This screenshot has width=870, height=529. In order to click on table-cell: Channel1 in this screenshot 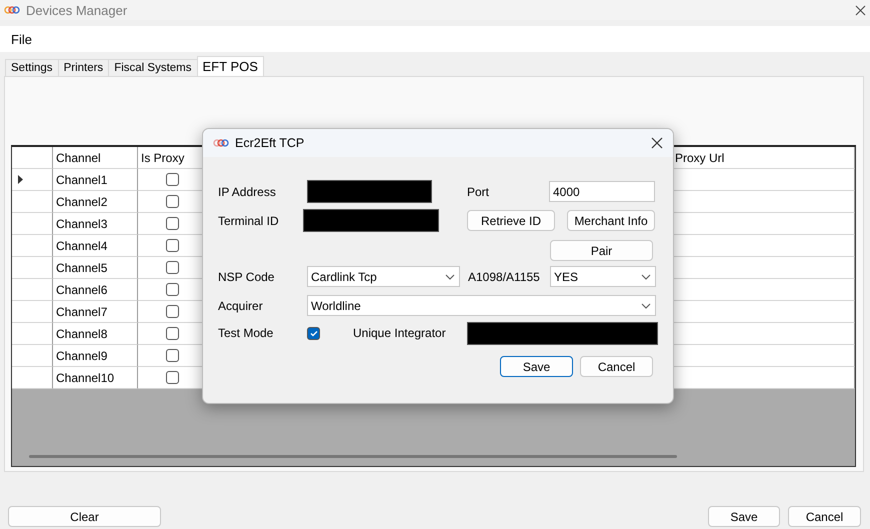, I will do `click(95, 180)`.